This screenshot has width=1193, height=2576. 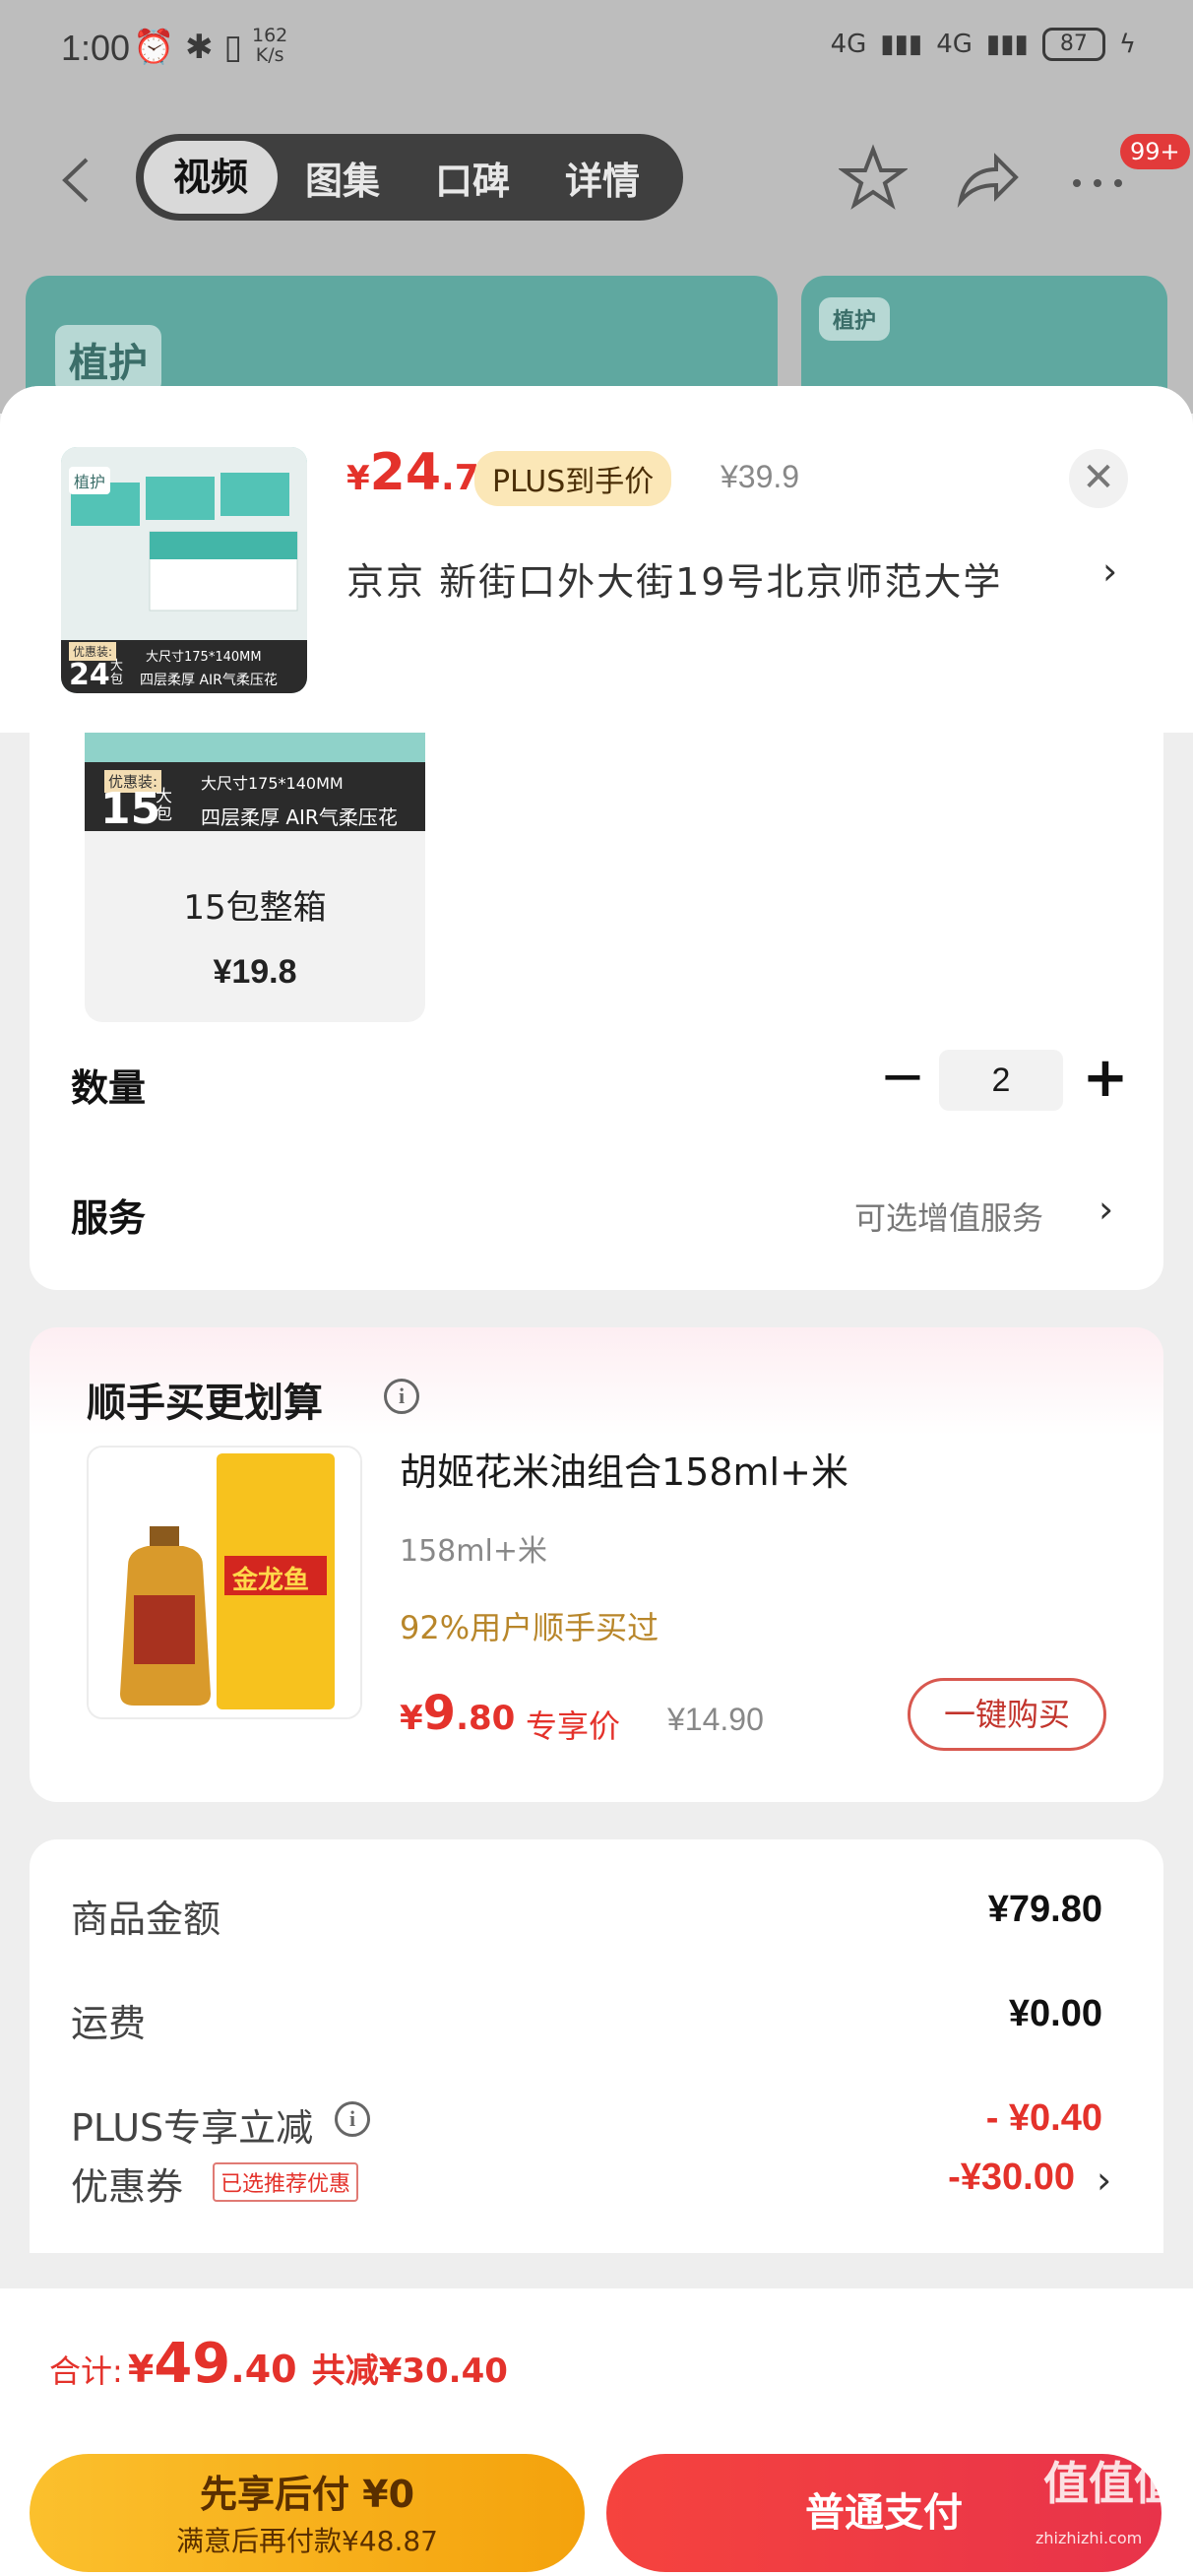 I want to click on upsell-price: ¥9.80, so click(x=458, y=1713).